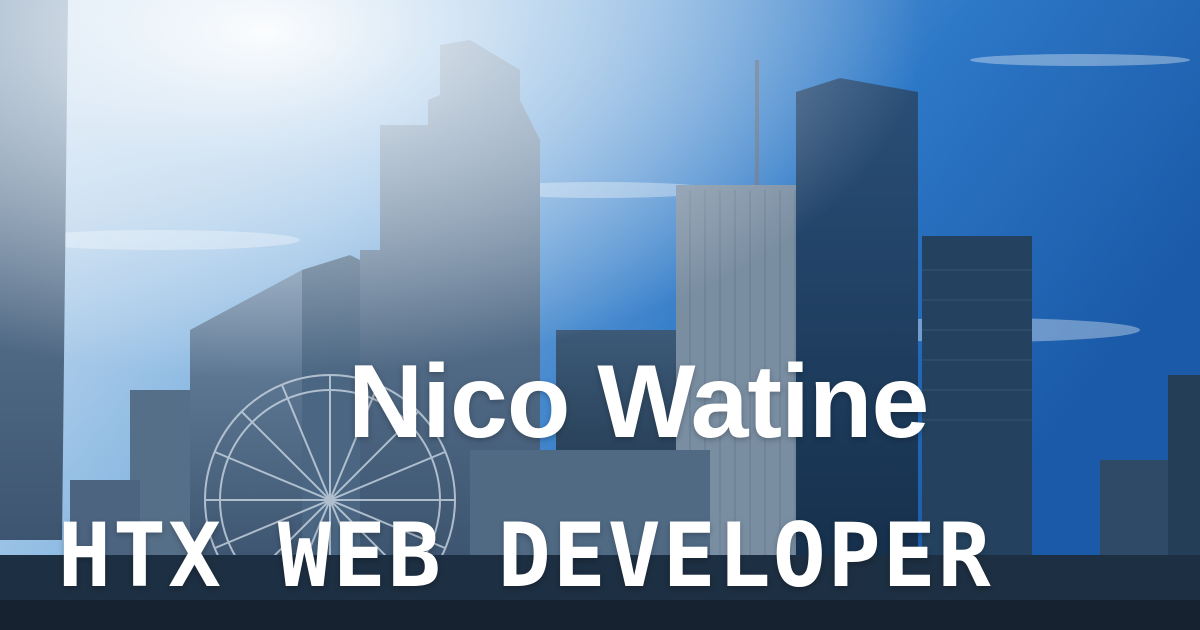  What do you see at coordinates (638, 402) in the screenshot?
I see `hero-name: Nico Watine` at bounding box center [638, 402].